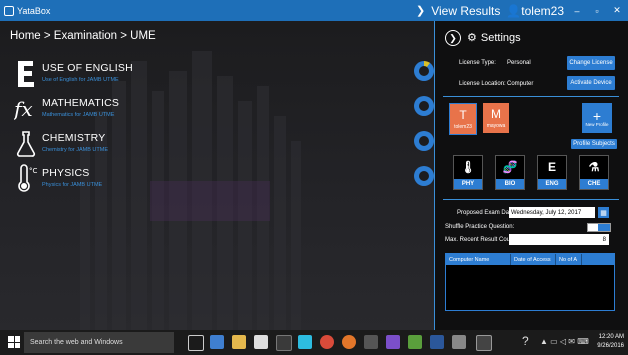 The height and width of the screenshot is (355, 628). I want to click on subject-tile-bio: 🧬 BIO, so click(510, 172).